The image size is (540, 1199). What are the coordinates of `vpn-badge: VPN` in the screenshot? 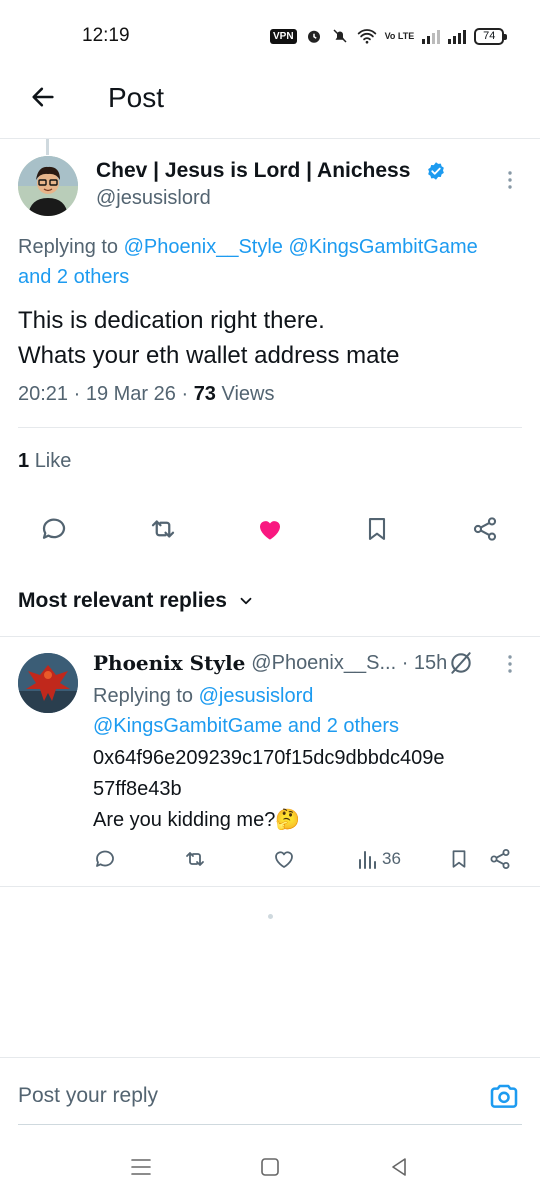 It's located at (283, 36).